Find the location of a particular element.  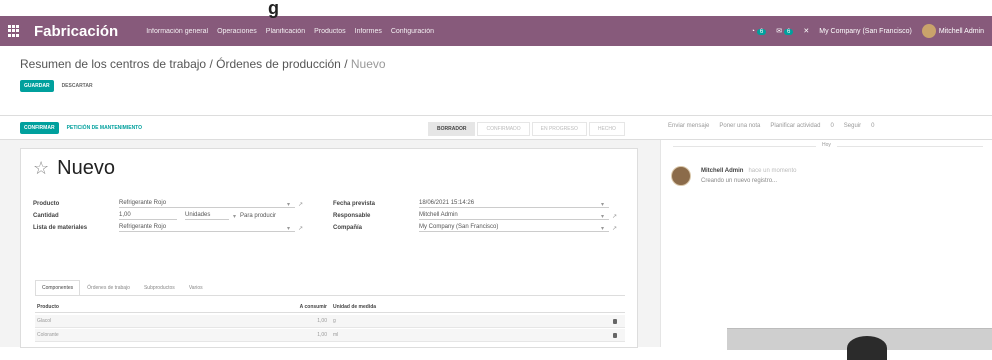

today-label: Hoy is located at coordinates (826, 145).